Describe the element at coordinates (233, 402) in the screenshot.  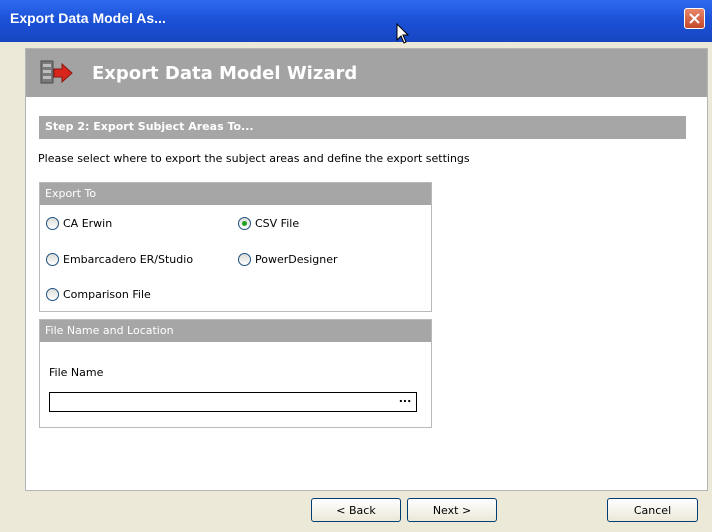
I see `file-name-input` at that location.